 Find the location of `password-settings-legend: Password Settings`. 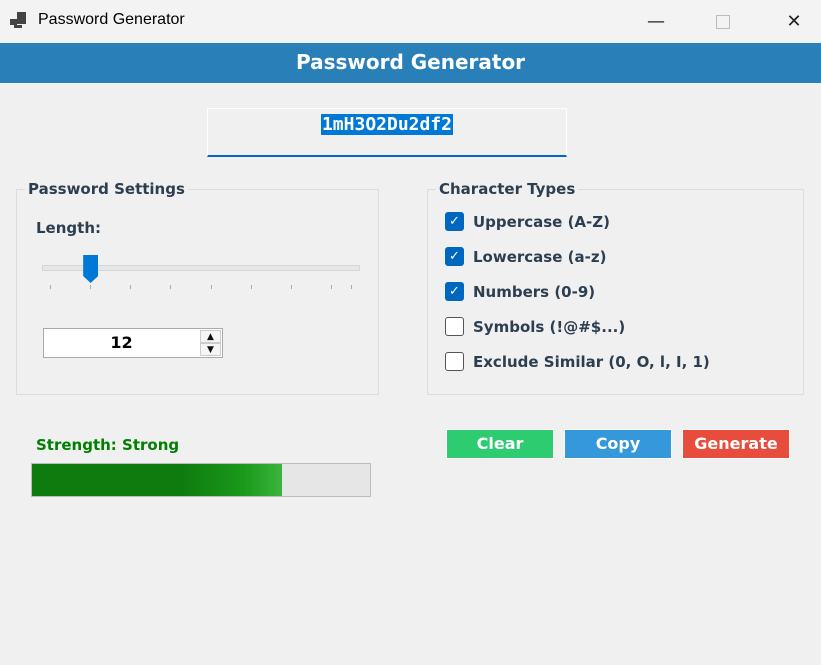

password-settings-legend: Password Settings is located at coordinates (106, 189).